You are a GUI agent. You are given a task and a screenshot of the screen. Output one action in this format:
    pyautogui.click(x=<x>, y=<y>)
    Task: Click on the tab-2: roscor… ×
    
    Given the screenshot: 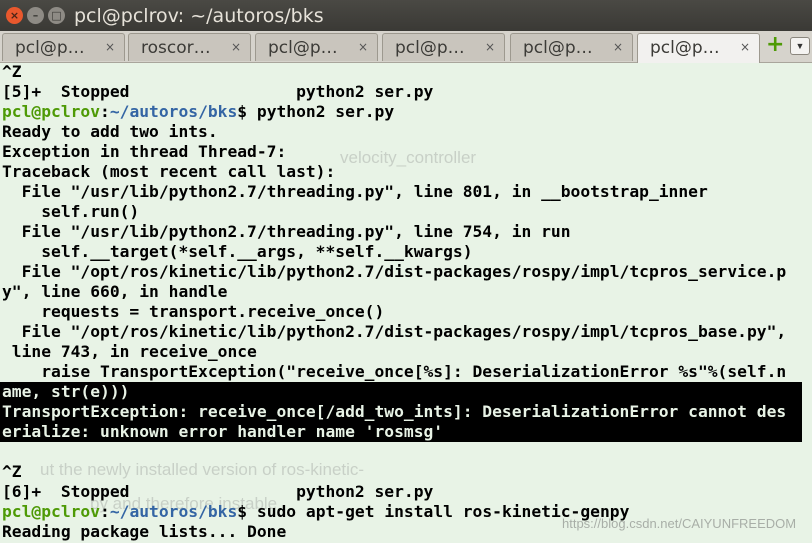 What is the action you would take?
    pyautogui.click(x=189, y=47)
    